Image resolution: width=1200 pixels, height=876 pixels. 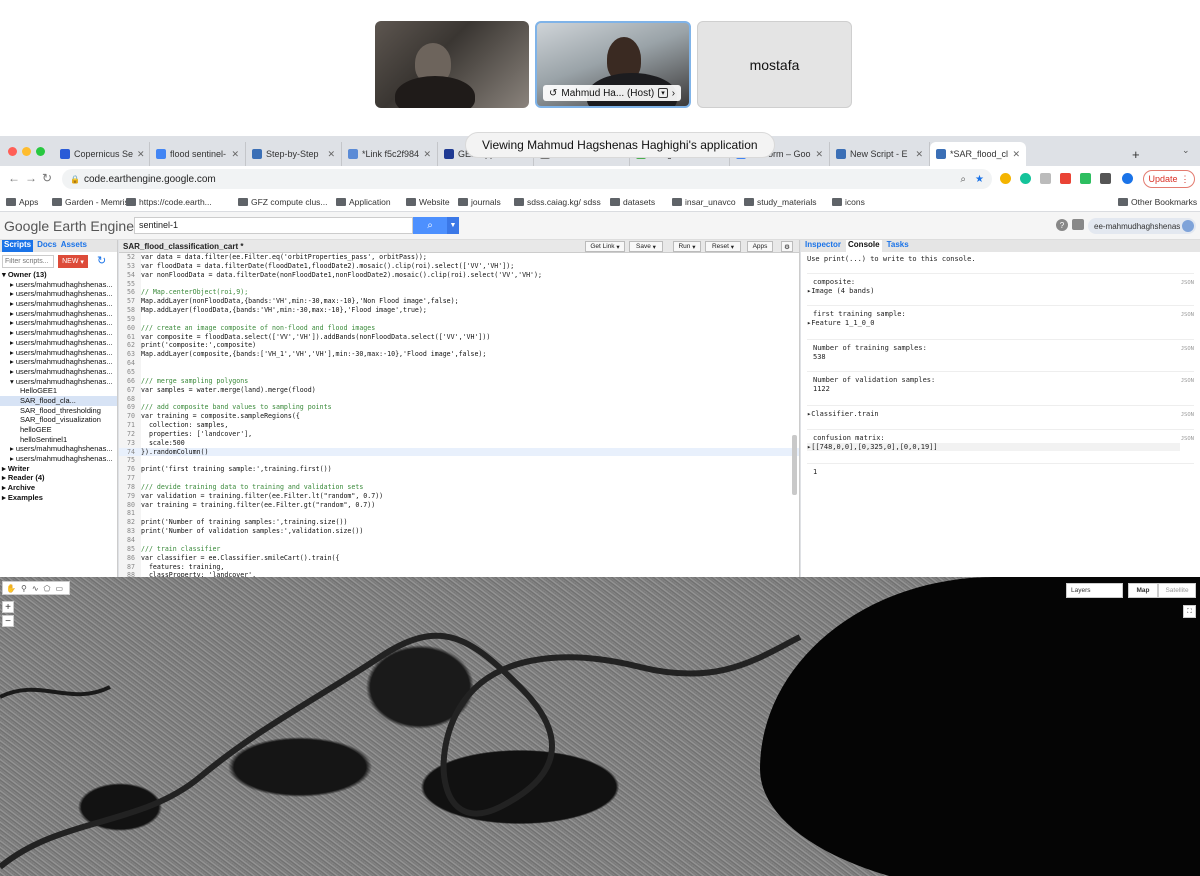 What do you see at coordinates (1186, 150) in the screenshot?
I see `tab-search-icon: ⌄` at bounding box center [1186, 150].